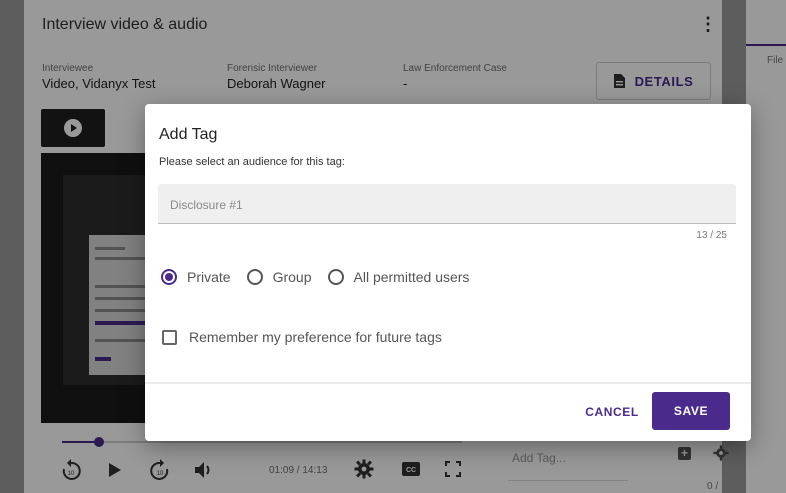 Image resolution: width=786 pixels, height=493 pixels. I want to click on cancel-button: CANCEL, so click(612, 412).